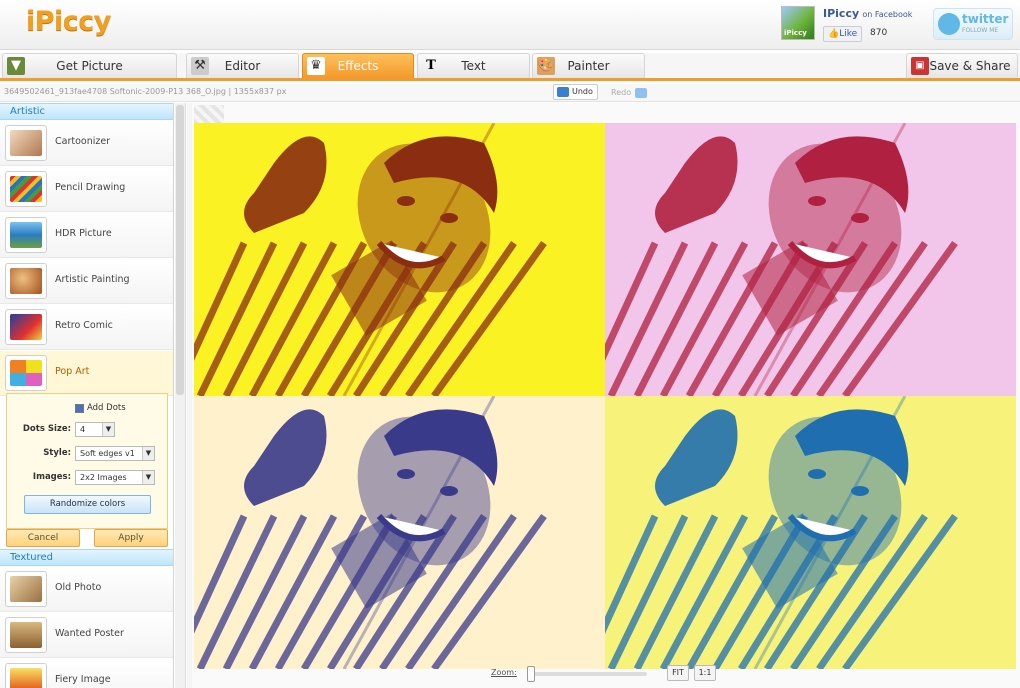 The image size is (1020, 688). I want to click on cancel-button: Cancel, so click(43, 538).